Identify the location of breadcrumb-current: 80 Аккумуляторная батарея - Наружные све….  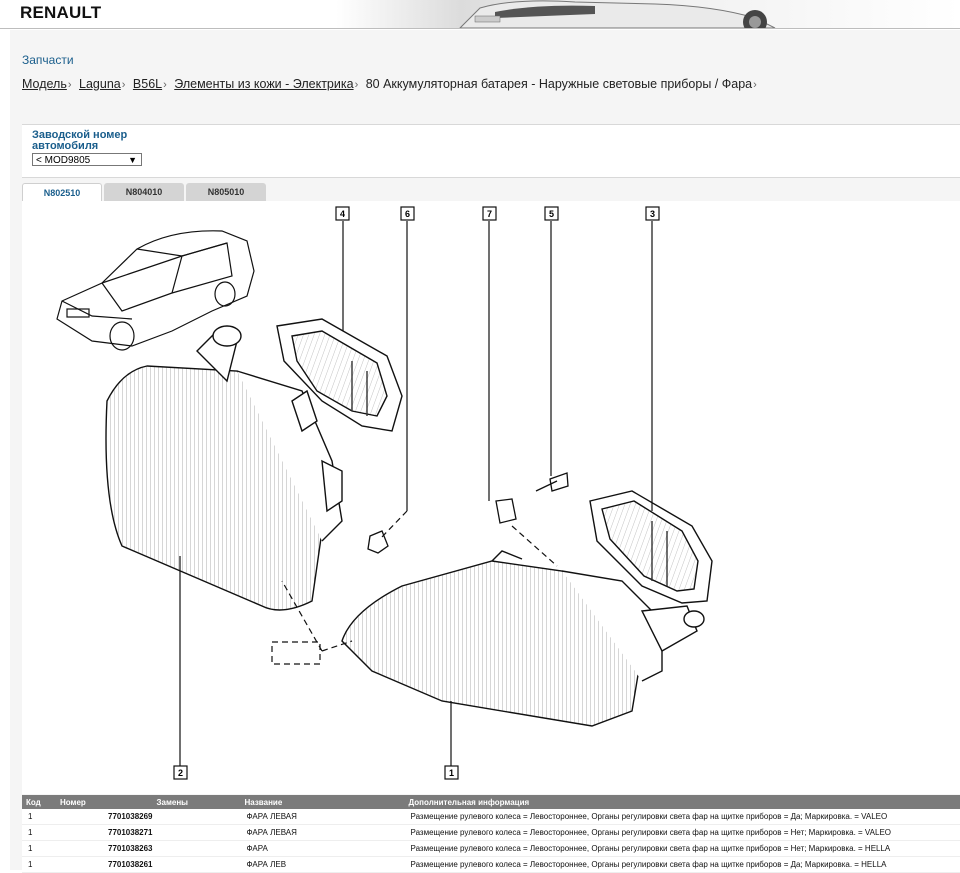
(559, 84).